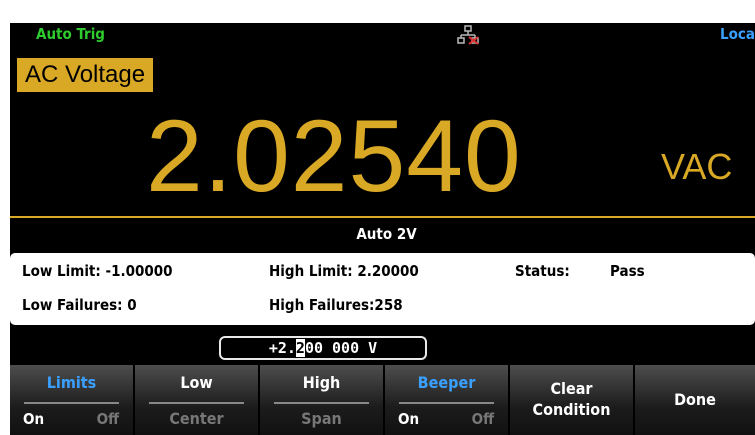 The width and height of the screenshot is (755, 435). I want to click on remote-mode-indicator: Loca, so click(737, 34).